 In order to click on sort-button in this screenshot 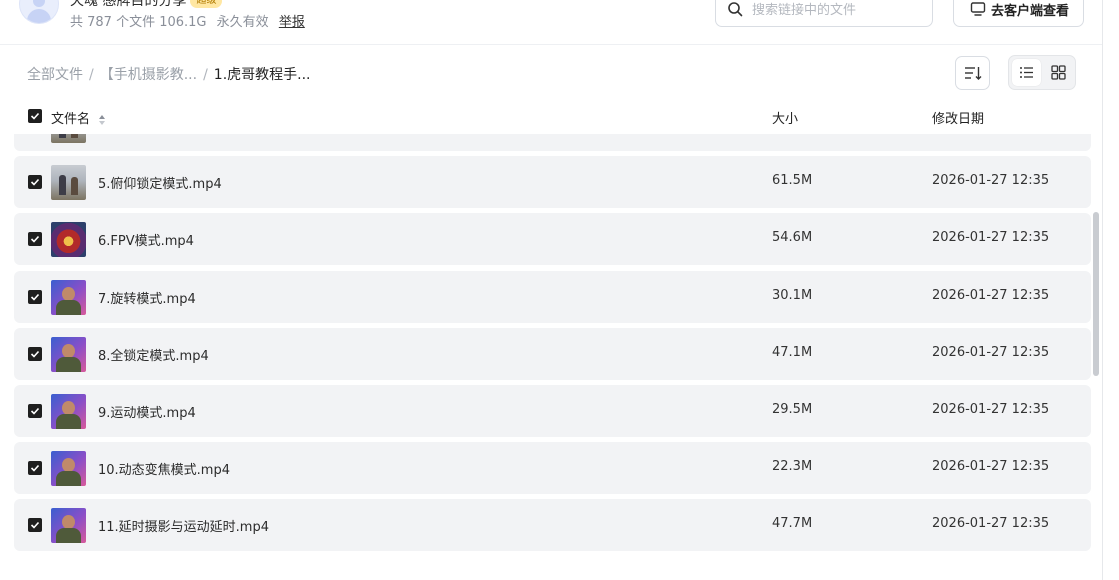, I will do `click(972, 73)`.